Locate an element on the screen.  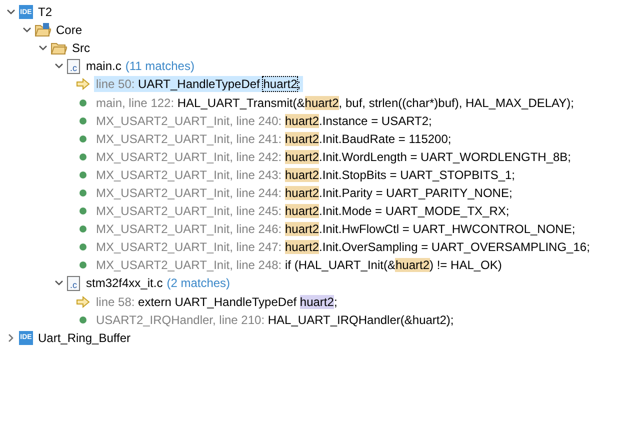
search-match: MX_USART2_UART_Init, line 245: huart2.Init.Mode = UART_MODE_TX_RX; is located at coordinates (303, 211).